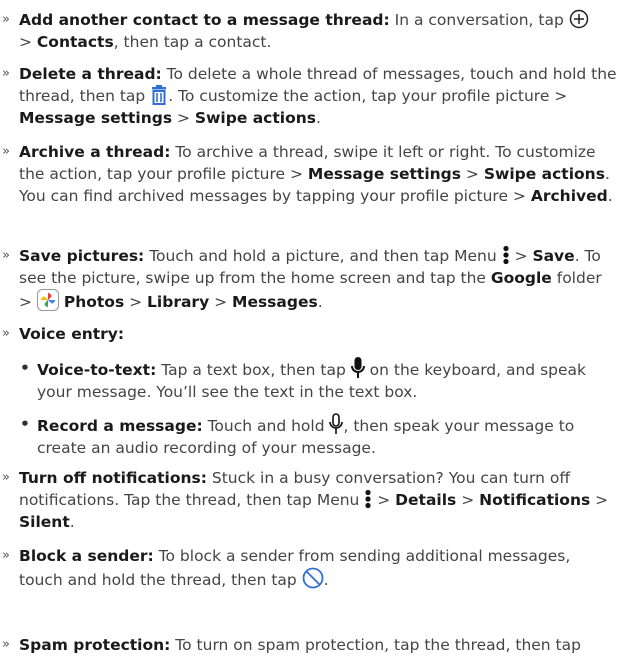 This screenshot has width=620, height=656. What do you see at coordinates (47, 300) in the screenshot?
I see `google-photos-icon` at bounding box center [47, 300].